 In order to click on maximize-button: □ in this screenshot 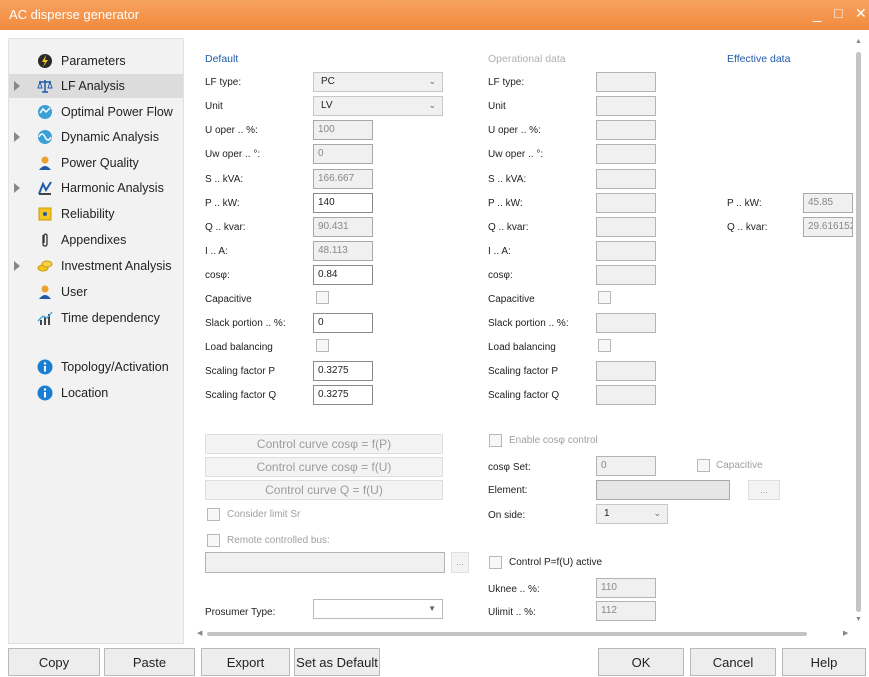, I will do `click(838, 13)`.